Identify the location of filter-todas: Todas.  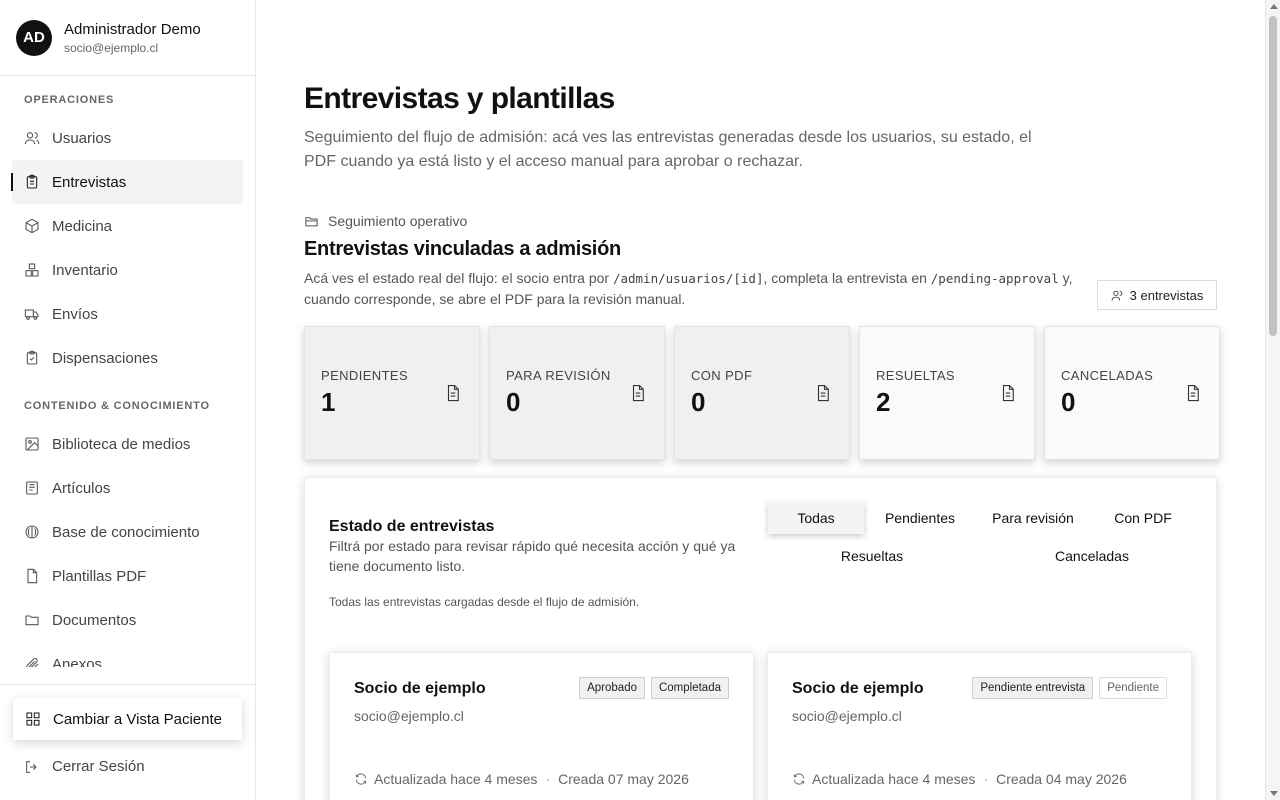
(816, 518).